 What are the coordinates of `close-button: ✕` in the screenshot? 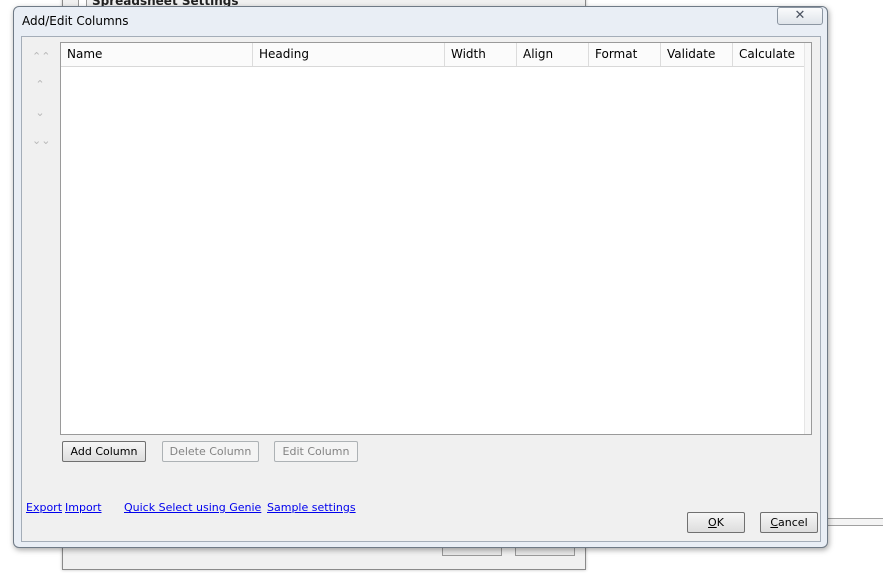 It's located at (800, 16).